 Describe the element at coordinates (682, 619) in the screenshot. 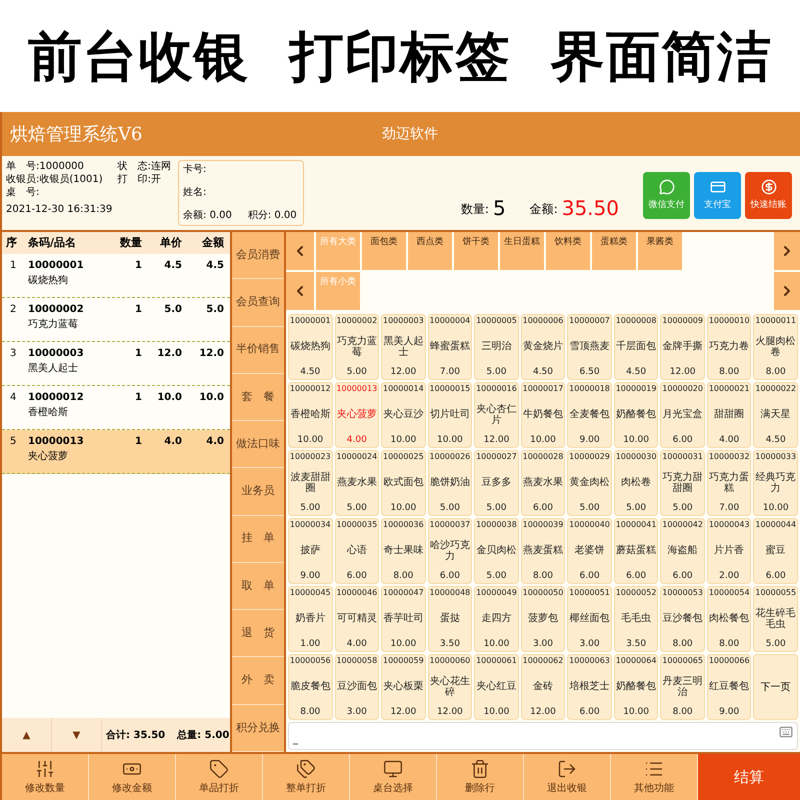

I see `product-tile: 10000053 豆沙餐包 8.00` at that location.